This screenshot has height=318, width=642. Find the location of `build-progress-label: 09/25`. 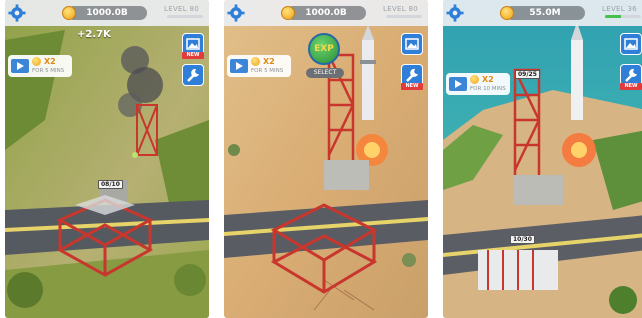

build-progress-label: 09/25 is located at coordinates (527, 74).